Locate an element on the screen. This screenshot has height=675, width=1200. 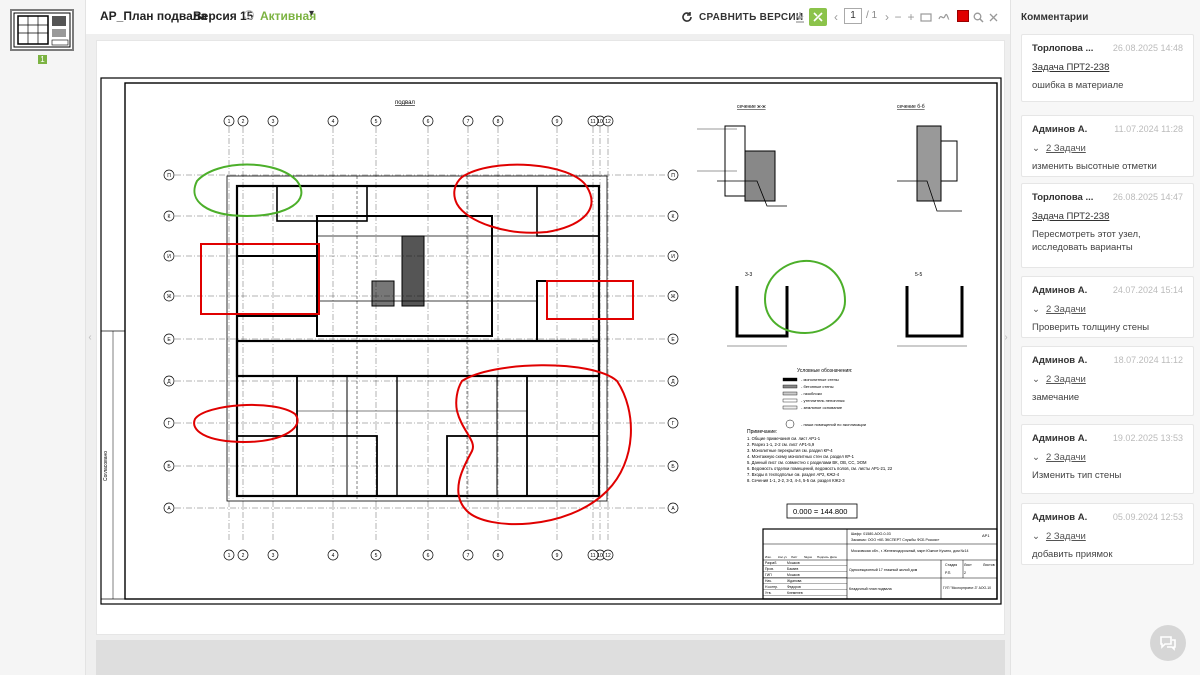
side-label: Согласовано is located at coordinates (106, 466).